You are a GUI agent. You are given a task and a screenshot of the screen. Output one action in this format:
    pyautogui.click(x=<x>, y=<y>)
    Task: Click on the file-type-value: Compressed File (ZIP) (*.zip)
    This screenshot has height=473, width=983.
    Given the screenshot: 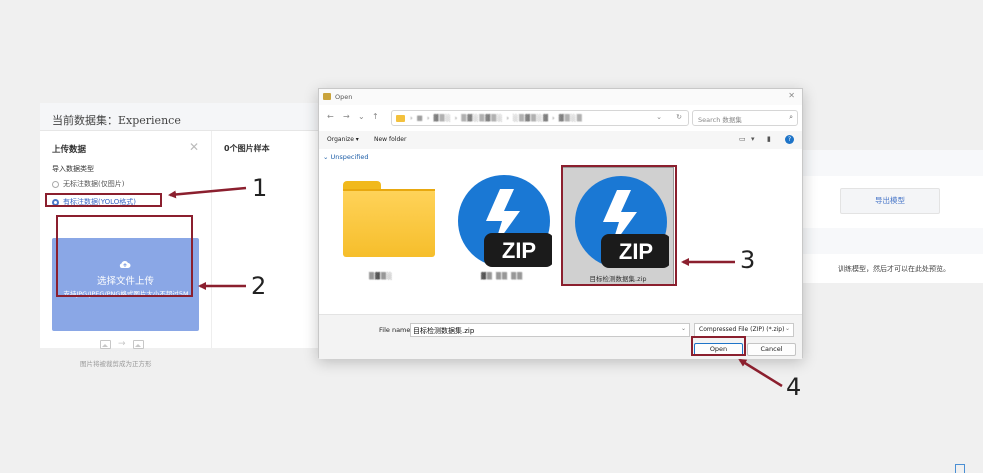 What is the action you would take?
    pyautogui.click(x=742, y=329)
    